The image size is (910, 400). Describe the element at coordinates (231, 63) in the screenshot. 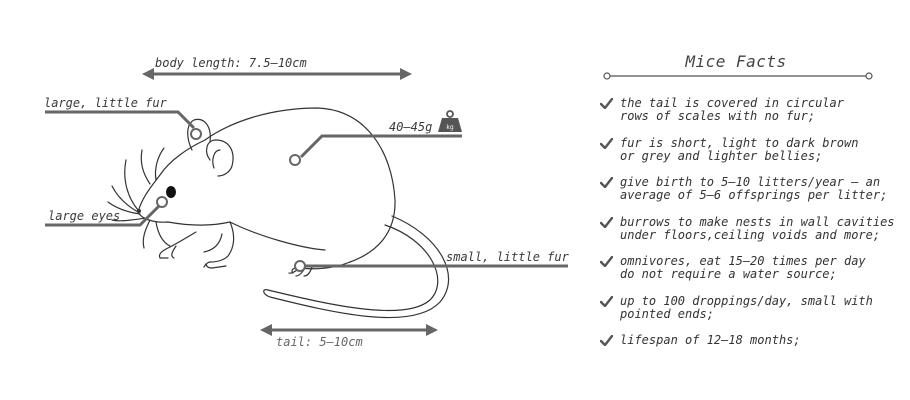

I see `body-length-label: body length: 7.5–10cm` at that location.